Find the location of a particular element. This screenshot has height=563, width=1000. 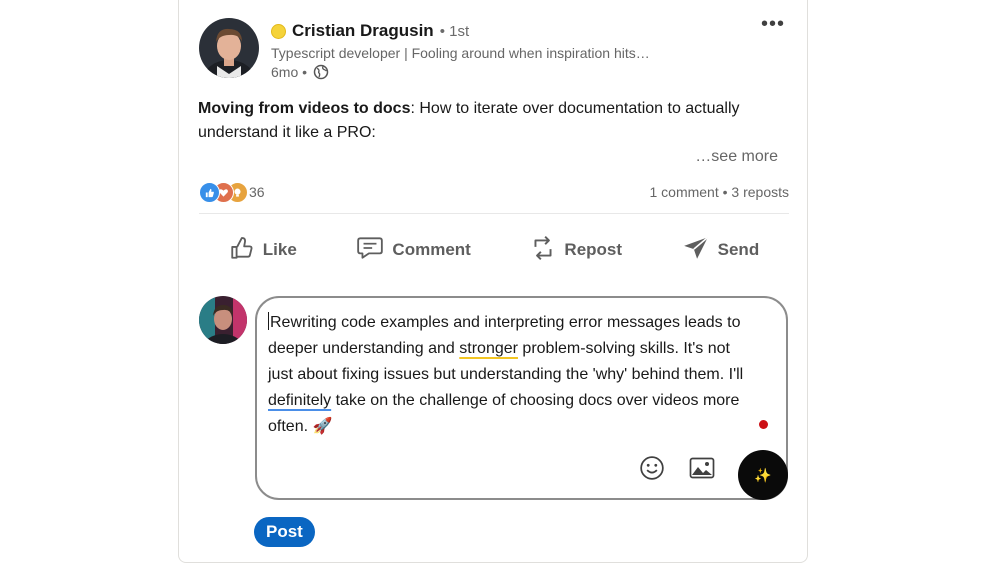

comment-icon is located at coordinates (370, 250).